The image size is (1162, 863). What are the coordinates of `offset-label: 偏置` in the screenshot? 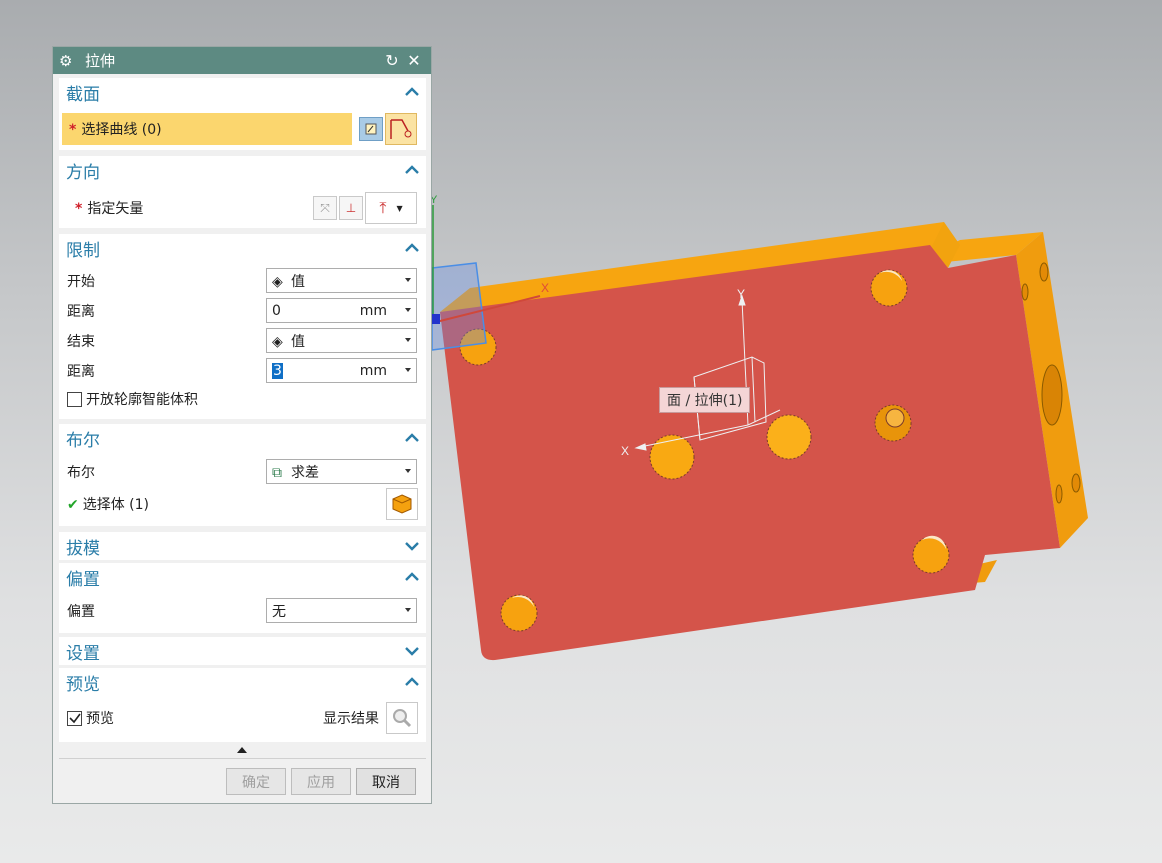 It's located at (81, 611).